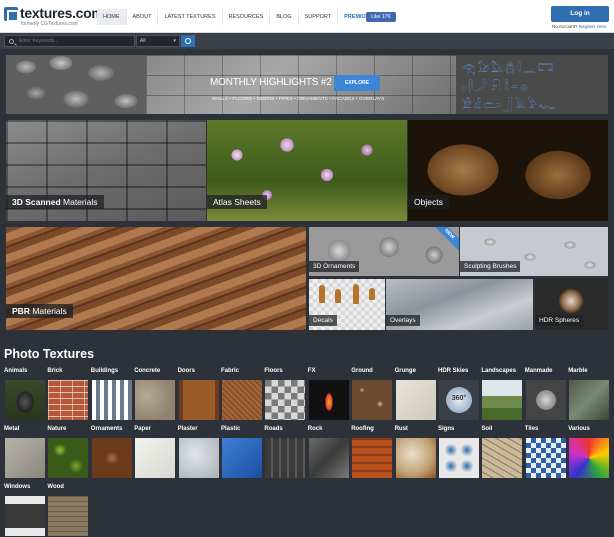 The height and width of the screenshot is (537, 614). What do you see at coordinates (271, 82) in the screenshot?
I see `banner-title: MONTHLY HIGHLIGHTS #2` at bounding box center [271, 82].